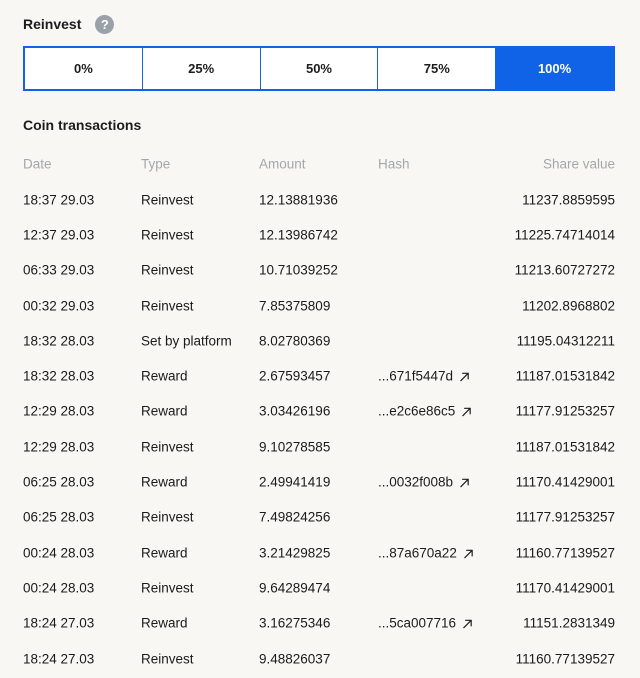  Describe the element at coordinates (295, 658) in the screenshot. I see `cell-amount: 9.48826037` at that location.